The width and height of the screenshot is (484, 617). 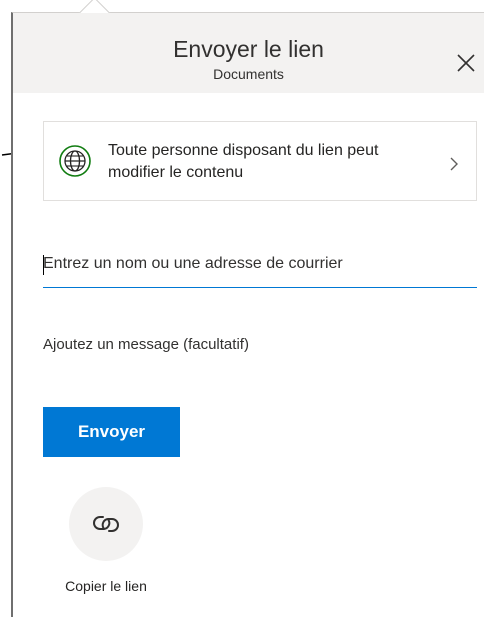 I want to click on close-icon, so click(x=466, y=63).